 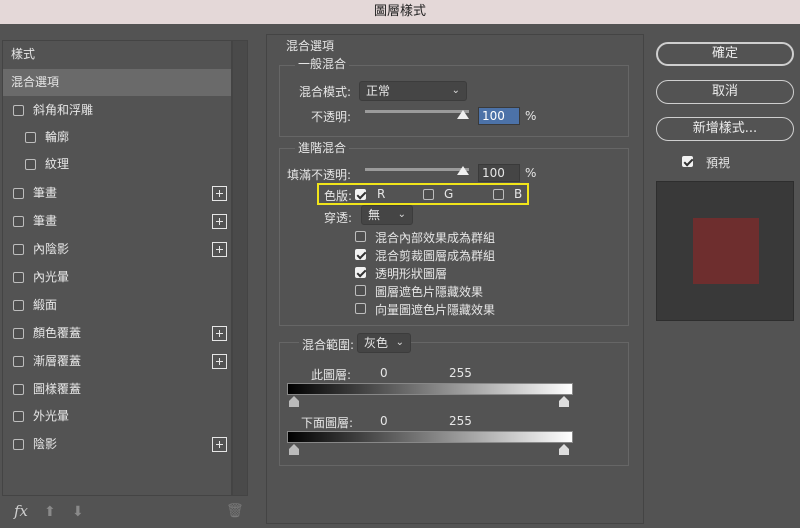 I want to click on layer-mask-hides-checkbox, so click(x=360, y=290).